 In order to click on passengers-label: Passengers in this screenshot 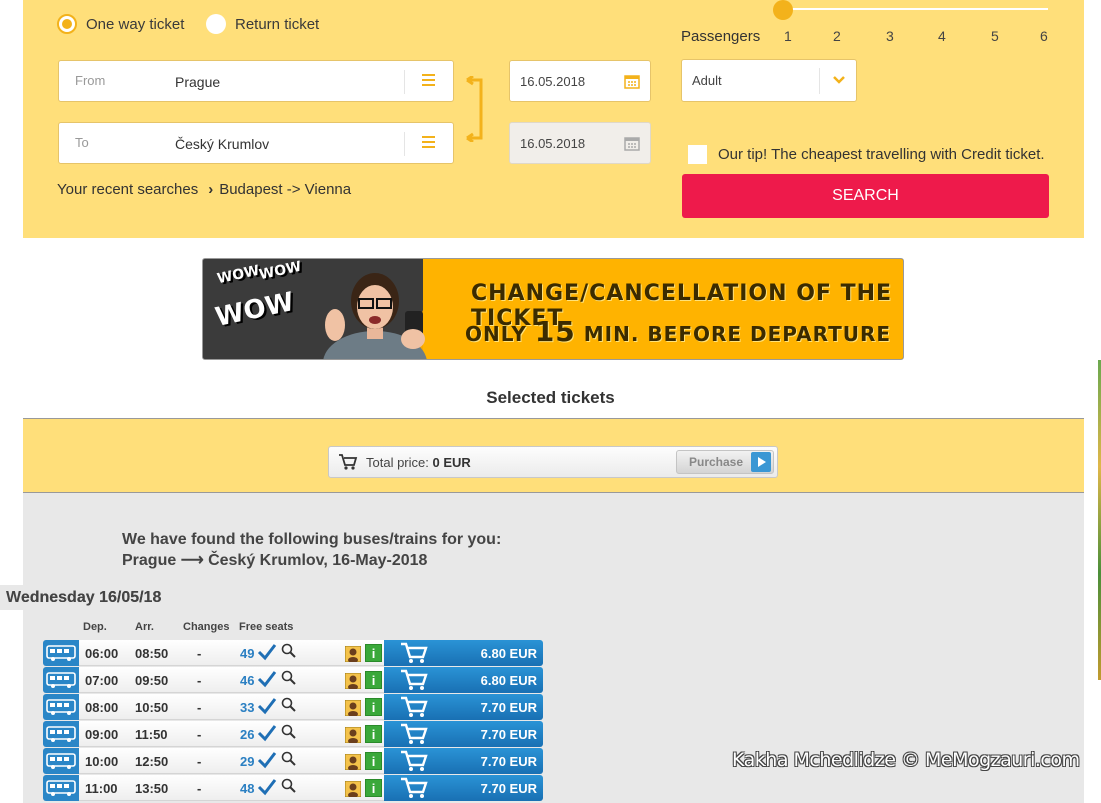, I will do `click(721, 36)`.